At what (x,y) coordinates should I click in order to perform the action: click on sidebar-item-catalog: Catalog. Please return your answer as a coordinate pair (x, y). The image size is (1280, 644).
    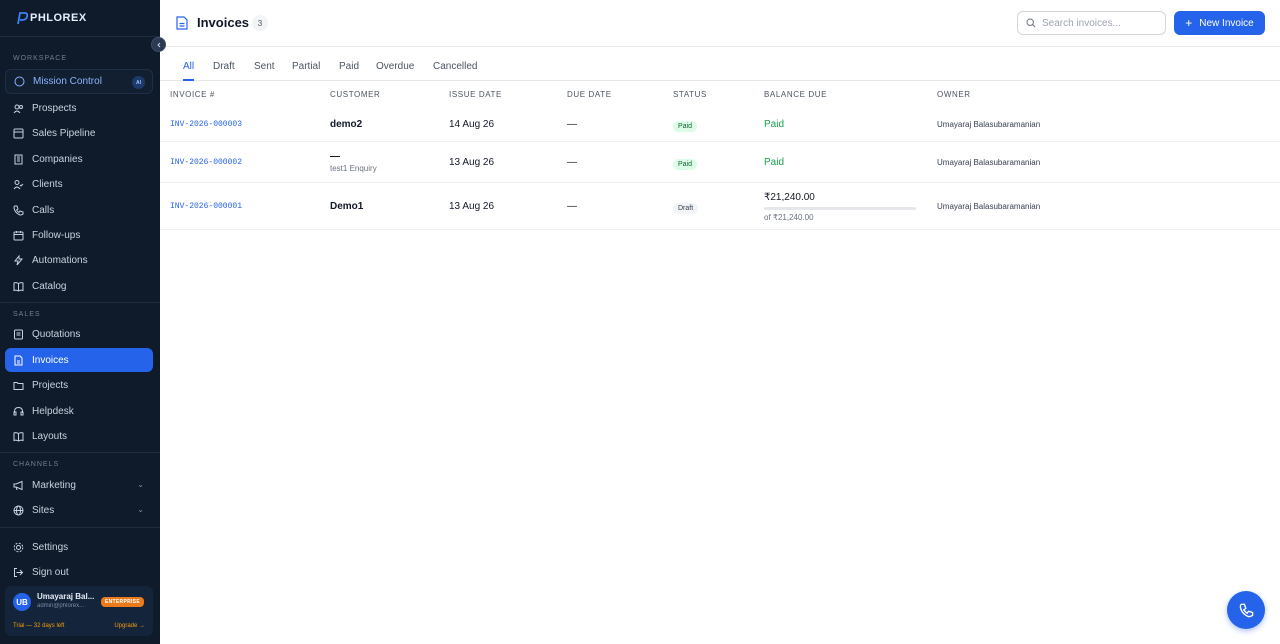
    Looking at the image, I should click on (79, 286).